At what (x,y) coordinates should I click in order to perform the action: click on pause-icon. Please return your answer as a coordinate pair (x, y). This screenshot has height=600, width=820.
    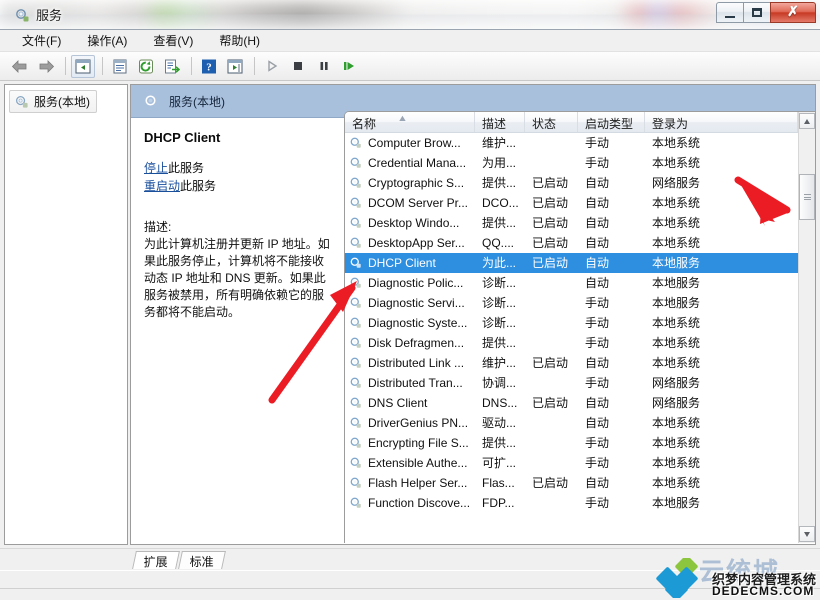
    Looking at the image, I should click on (324, 66).